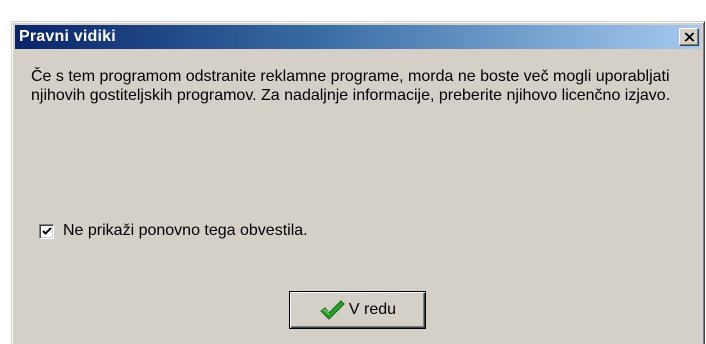 The image size is (706, 344). I want to click on ok-button: V redu, so click(357, 310).